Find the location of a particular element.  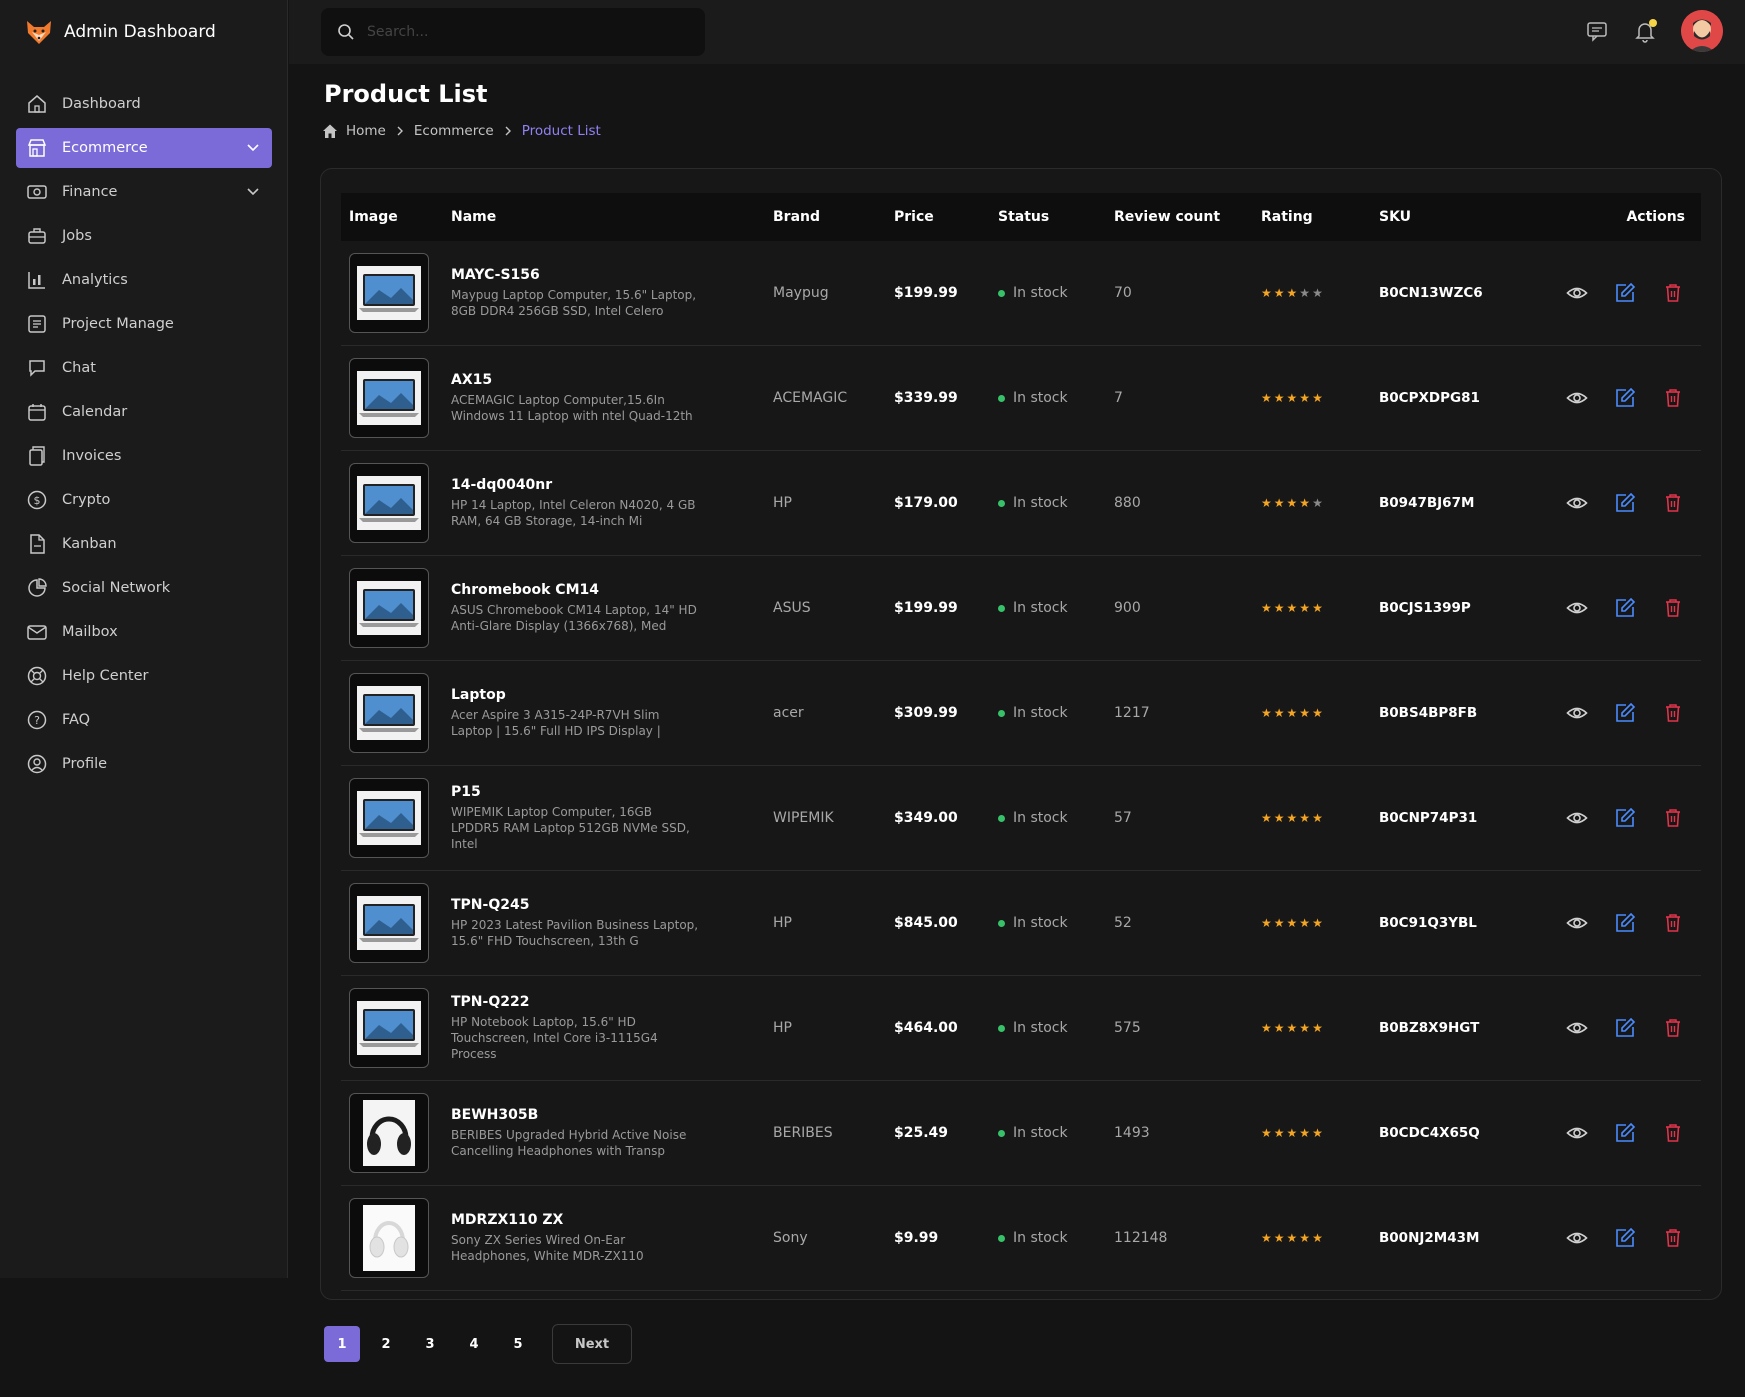

sidebar-item-ecommerce: Ecommerce is located at coordinates (144, 148).